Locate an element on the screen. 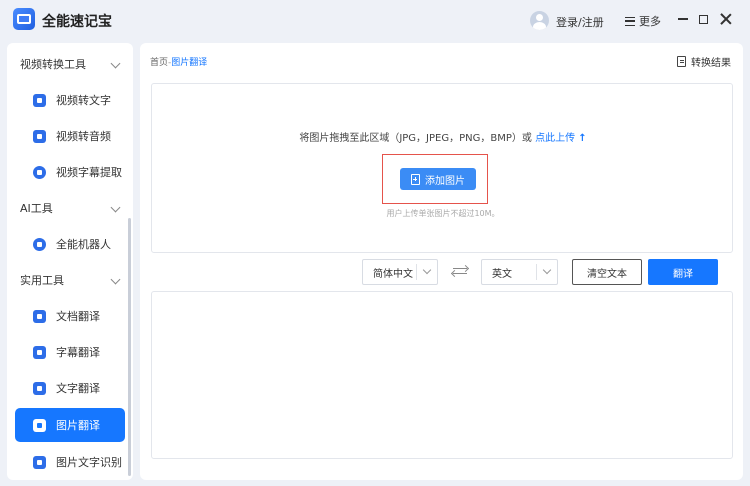 The height and width of the screenshot is (486, 750). arrow-up-icon: ↑ is located at coordinates (582, 138).